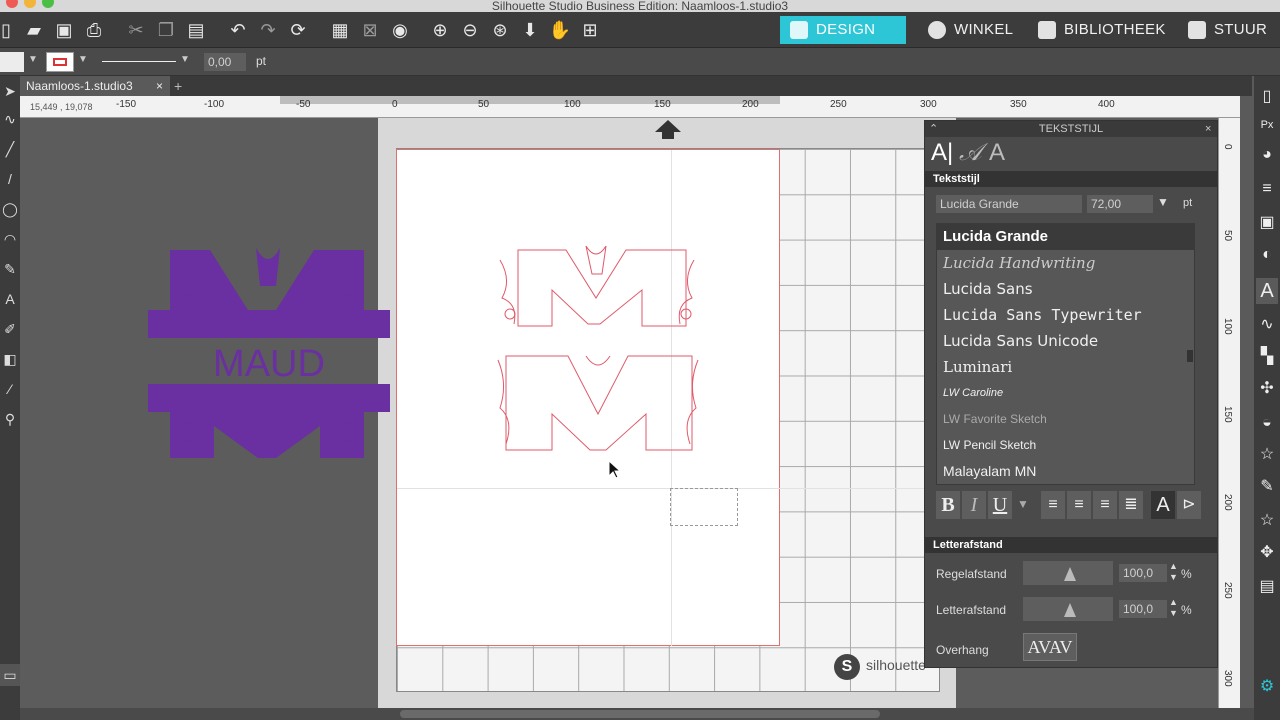 This screenshot has height=720, width=1280. Describe the element at coordinates (1065, 445) in the screenshot. I see `font-list-item: LW Pencil Sketch` at that location.